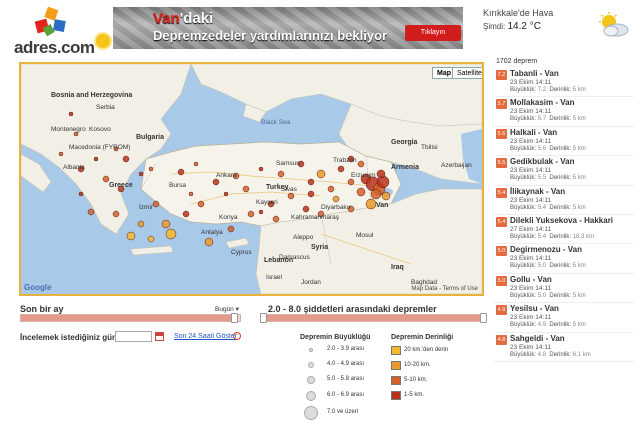 The height and width of the screenshot is (424, 640). Describe the element at coordinates (444, 289) in the screenshot. I see `map-data-terms-link: Map Data - Terms of Use` at that location.